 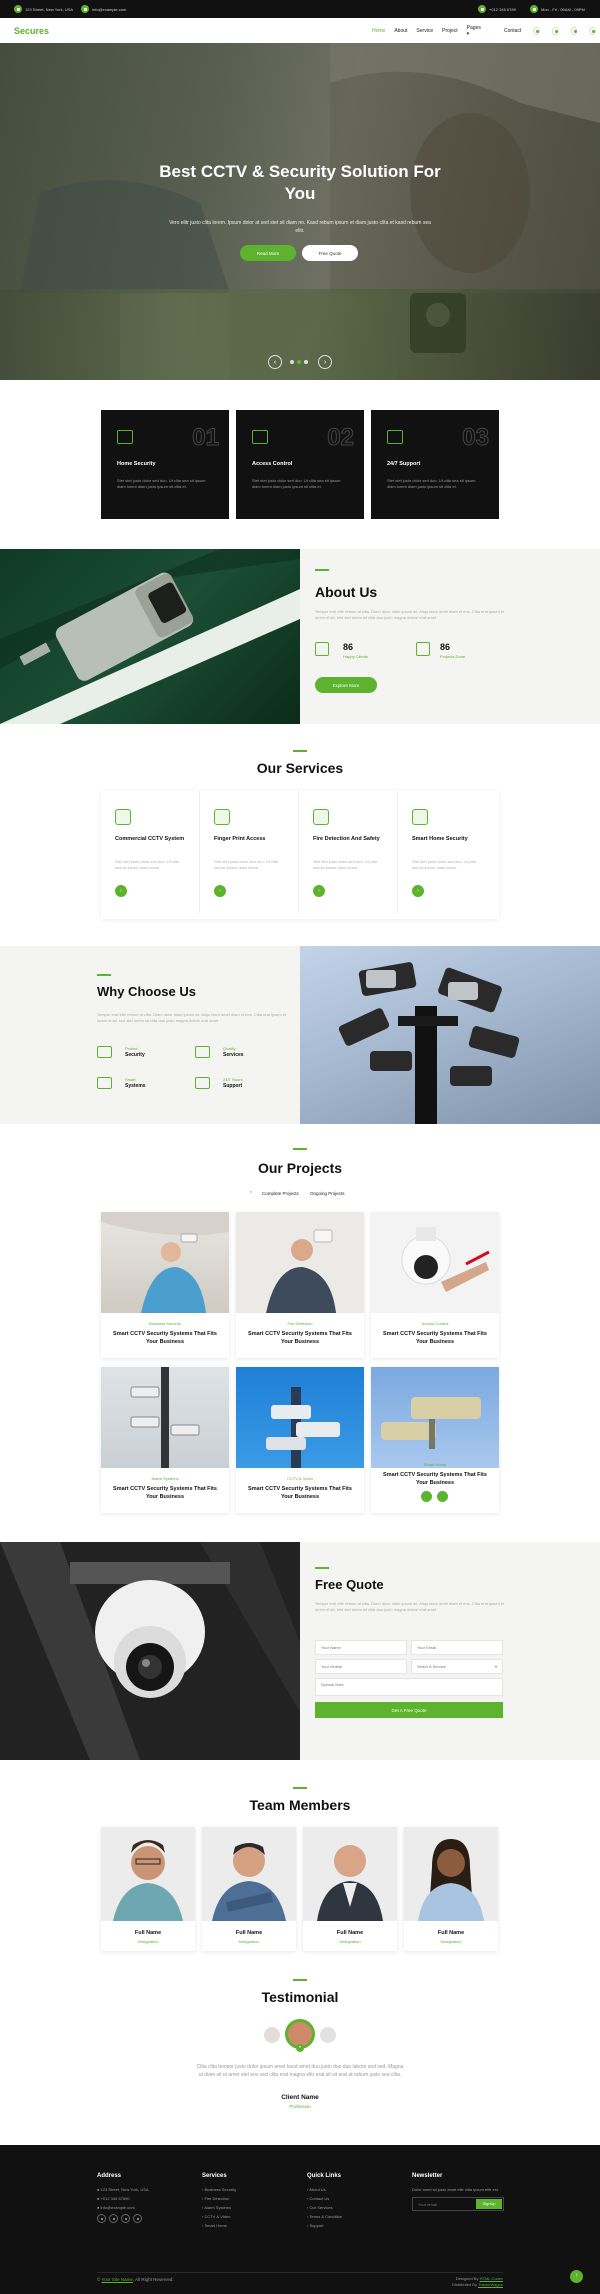 What do you see at coordinates (300, 182) in the screenshot?
I see `hero-title: Best CCTV & Security Solution For You` at bounding box center [300, 182].